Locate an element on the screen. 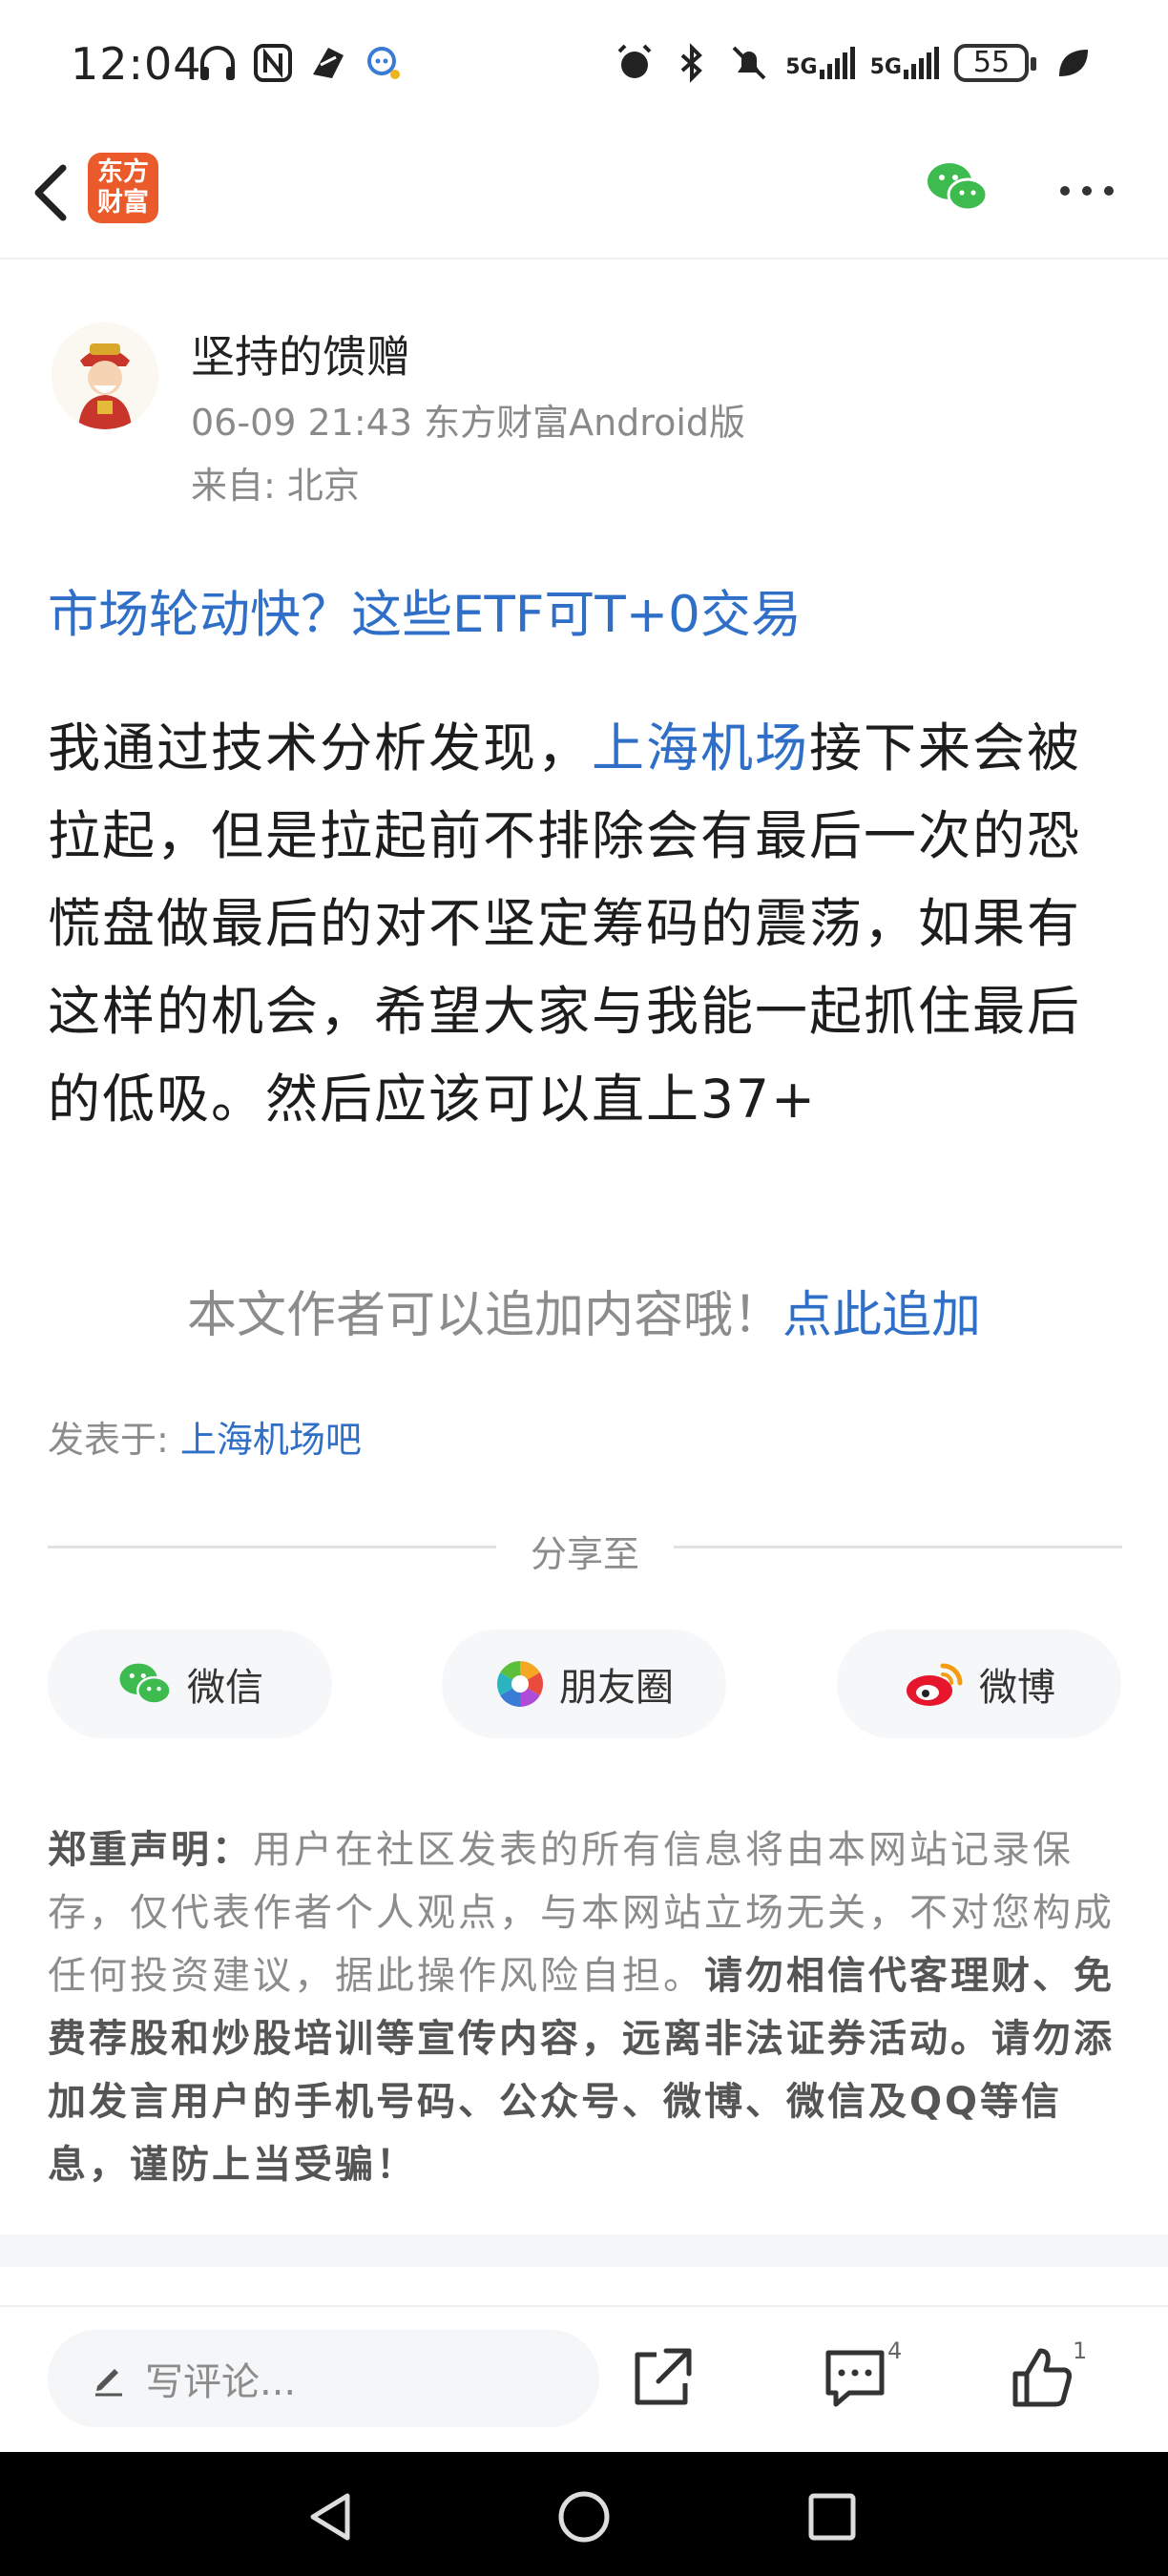 This screenshot has height=2576, width=1168. share-divider: 分享至 is located at coordinates (585, 1550).